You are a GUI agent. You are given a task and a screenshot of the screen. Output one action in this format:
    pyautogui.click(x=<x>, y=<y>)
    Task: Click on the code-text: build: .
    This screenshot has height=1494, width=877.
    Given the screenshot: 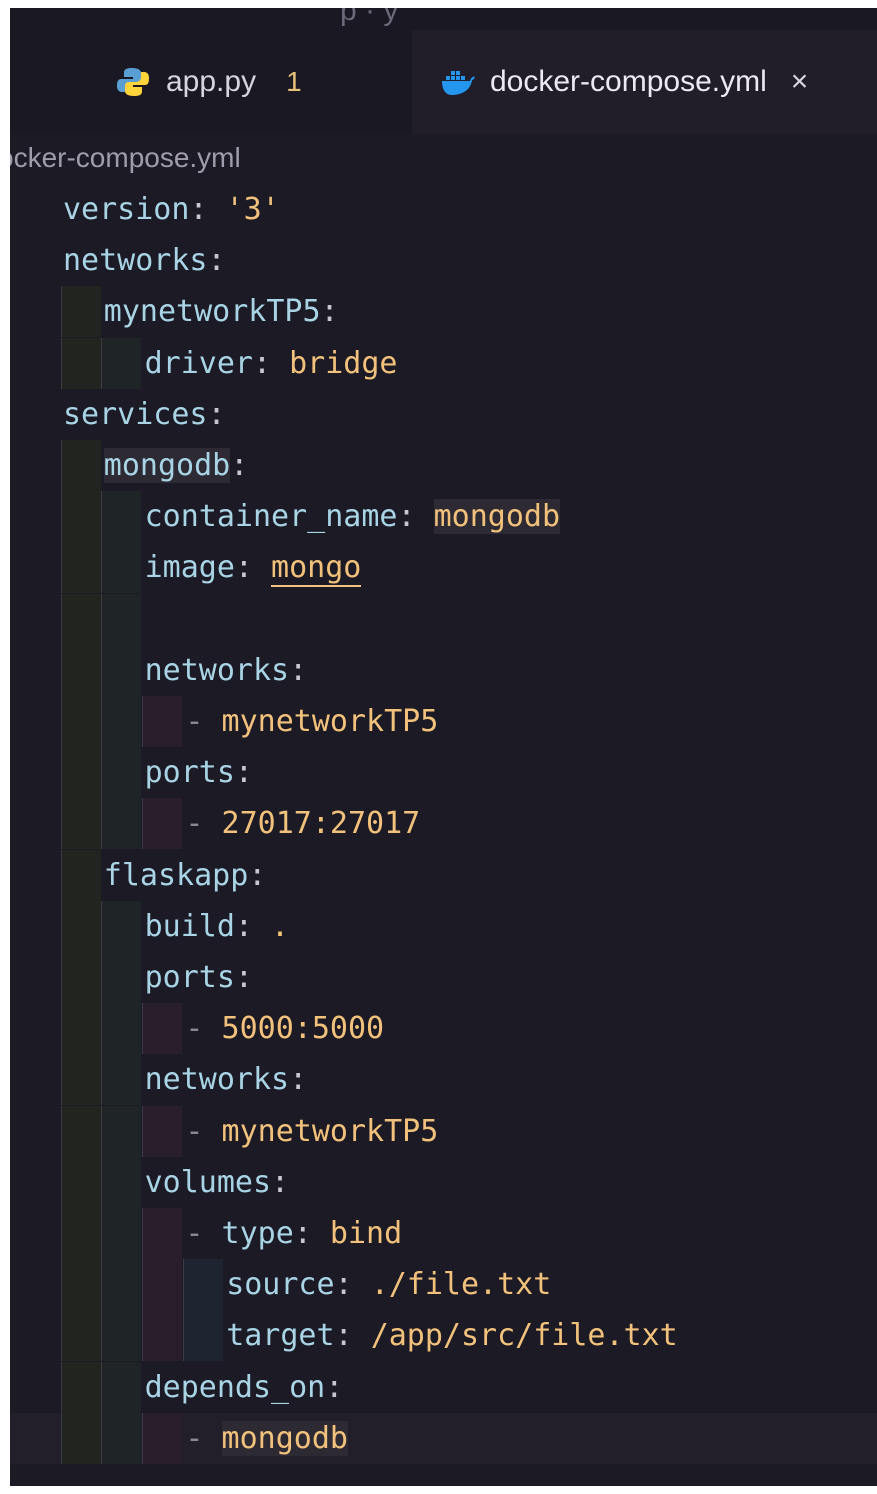 What is the action you would take?
    pyautogui.click(x=217, y=926)
    